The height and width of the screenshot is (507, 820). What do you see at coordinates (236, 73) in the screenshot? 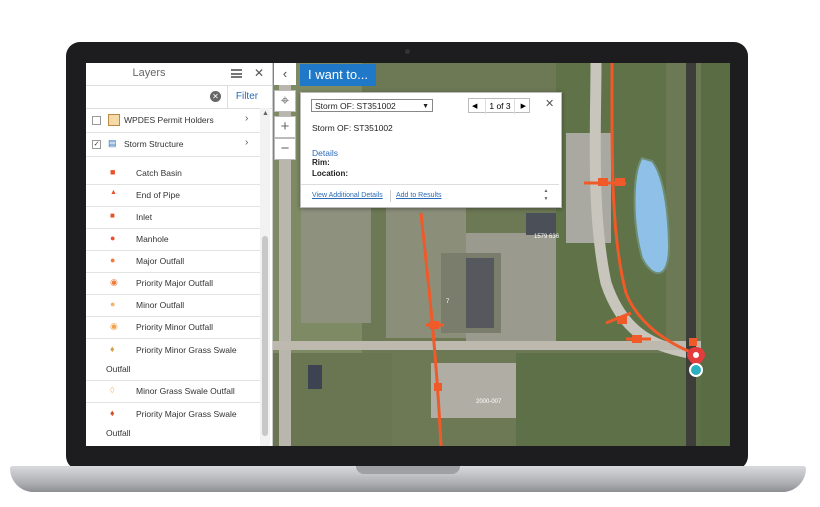
I see `list-icon` at bounding box center [236, 73].